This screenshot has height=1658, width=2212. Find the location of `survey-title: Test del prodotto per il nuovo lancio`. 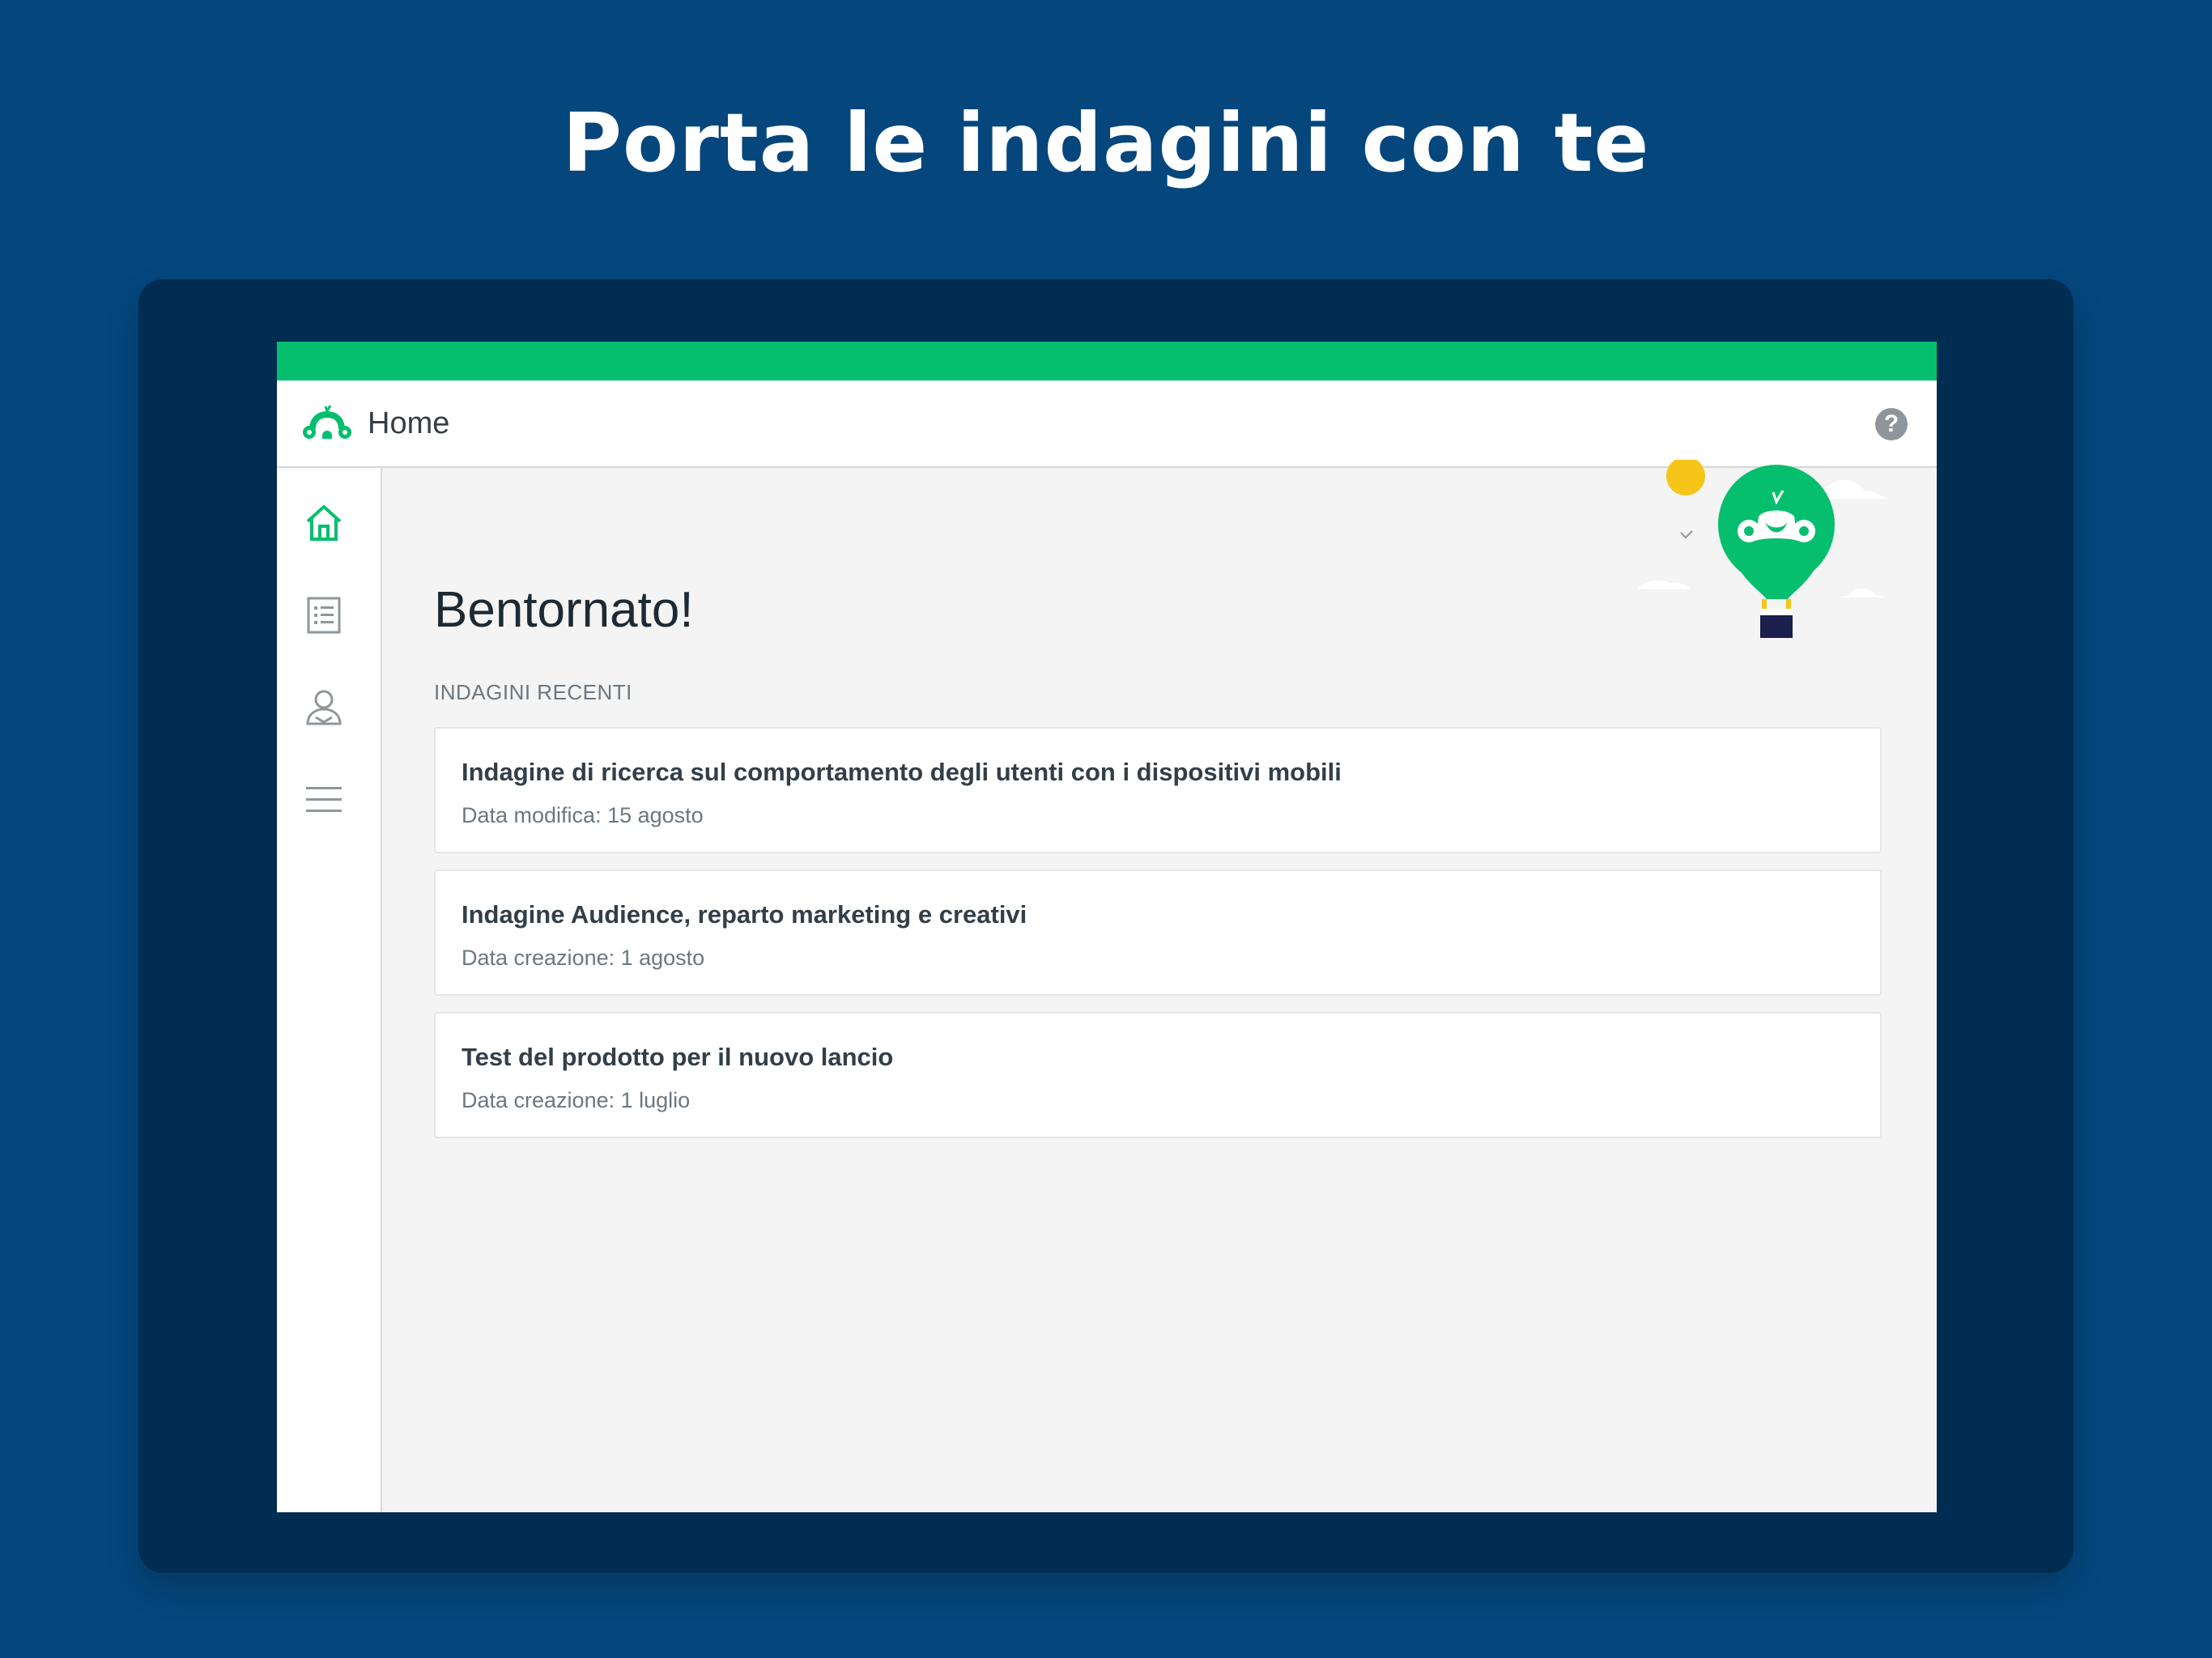

survey-title: Test del prodotto per il nuovo lancio is located at coordinates (678, 1057).